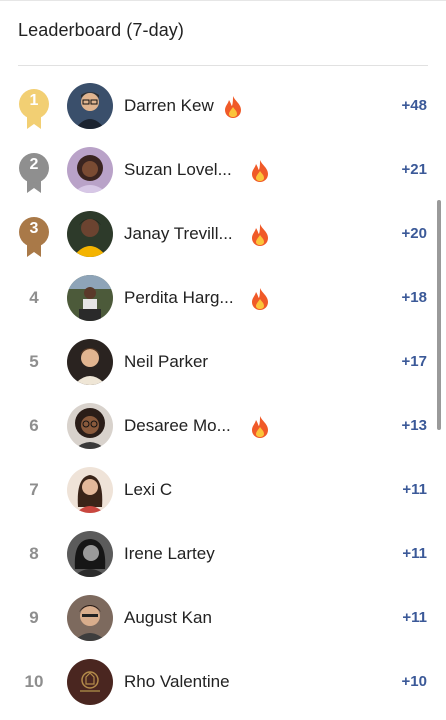 The image size is (446, 720). Describe the element at coordinates (414, 425) in the screenshot. I see `score-value: +13` at that location.